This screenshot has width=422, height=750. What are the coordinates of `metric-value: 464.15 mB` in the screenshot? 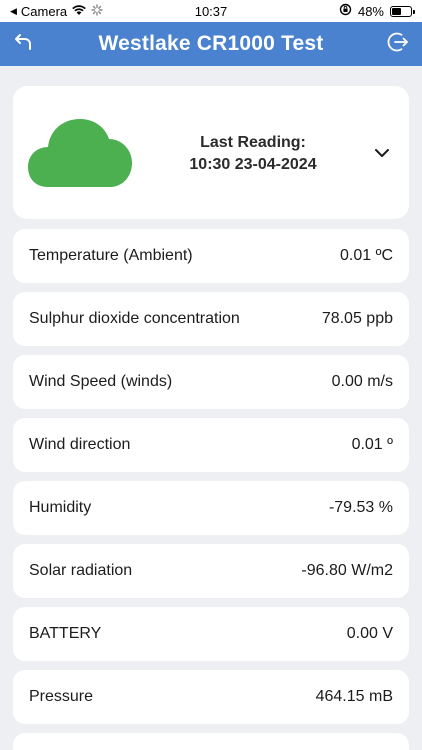 It's located at (354, 696).